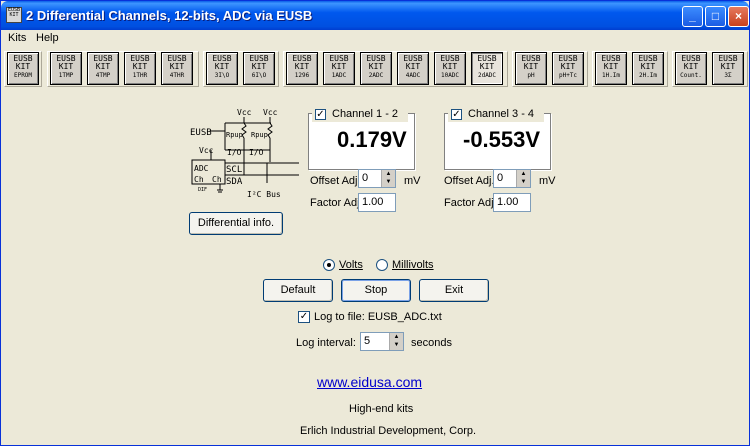 This screenshot has width=750, height=446. What do you see at coordinates (501, 114) in the screenshot?
I see `channel-2-title: Channel 3 - 4` at bounding box center [501, 114].